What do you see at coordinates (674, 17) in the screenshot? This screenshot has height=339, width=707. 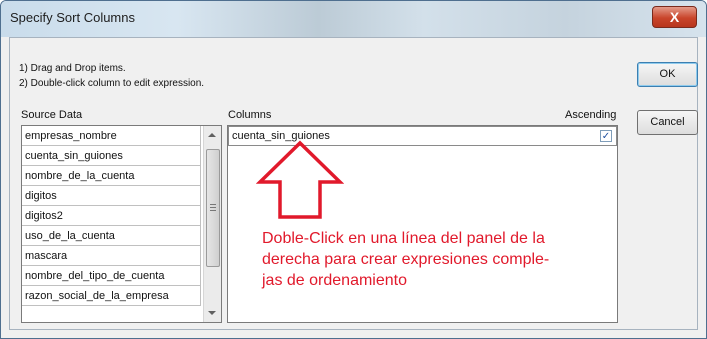 I see `close-button: X` at bounding box center [674, 17].